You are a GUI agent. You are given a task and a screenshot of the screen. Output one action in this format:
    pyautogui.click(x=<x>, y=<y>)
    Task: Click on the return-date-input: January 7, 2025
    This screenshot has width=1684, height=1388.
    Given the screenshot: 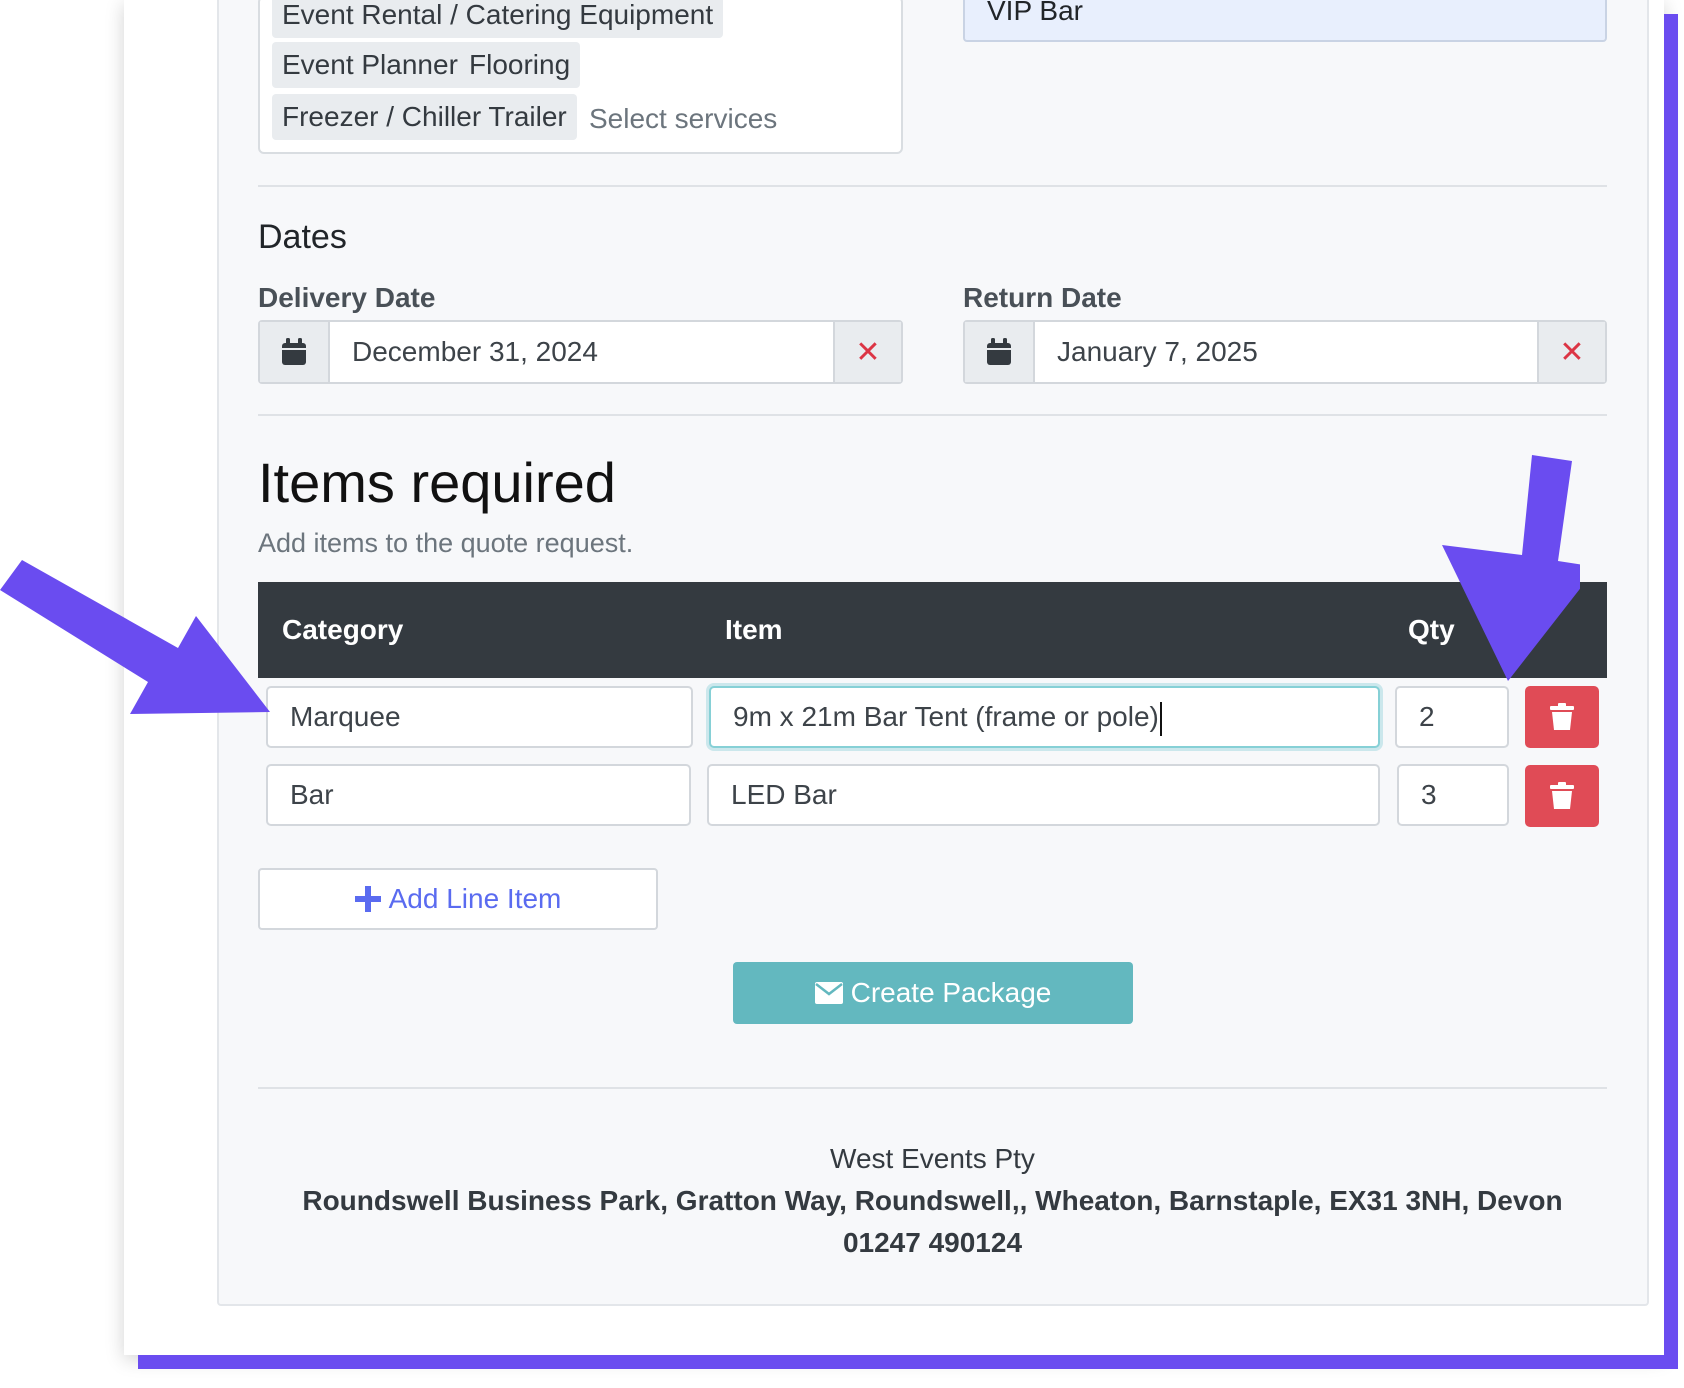 What is the action you would take?
    pyautogui.click(x=1286, y=352)
    